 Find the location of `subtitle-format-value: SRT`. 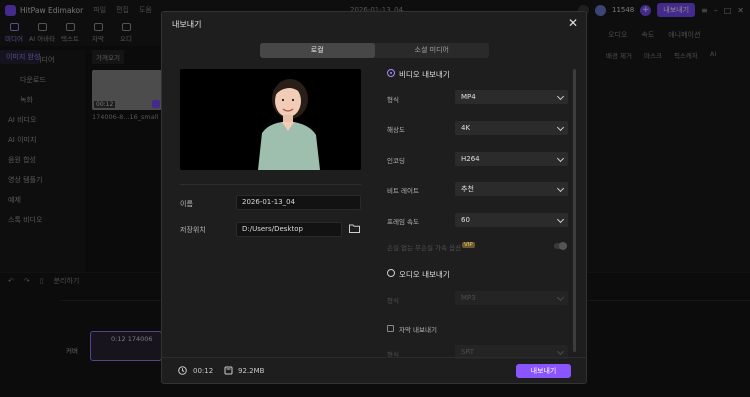

subtitle-format-value: SRT is located at coordinates (468, 352).